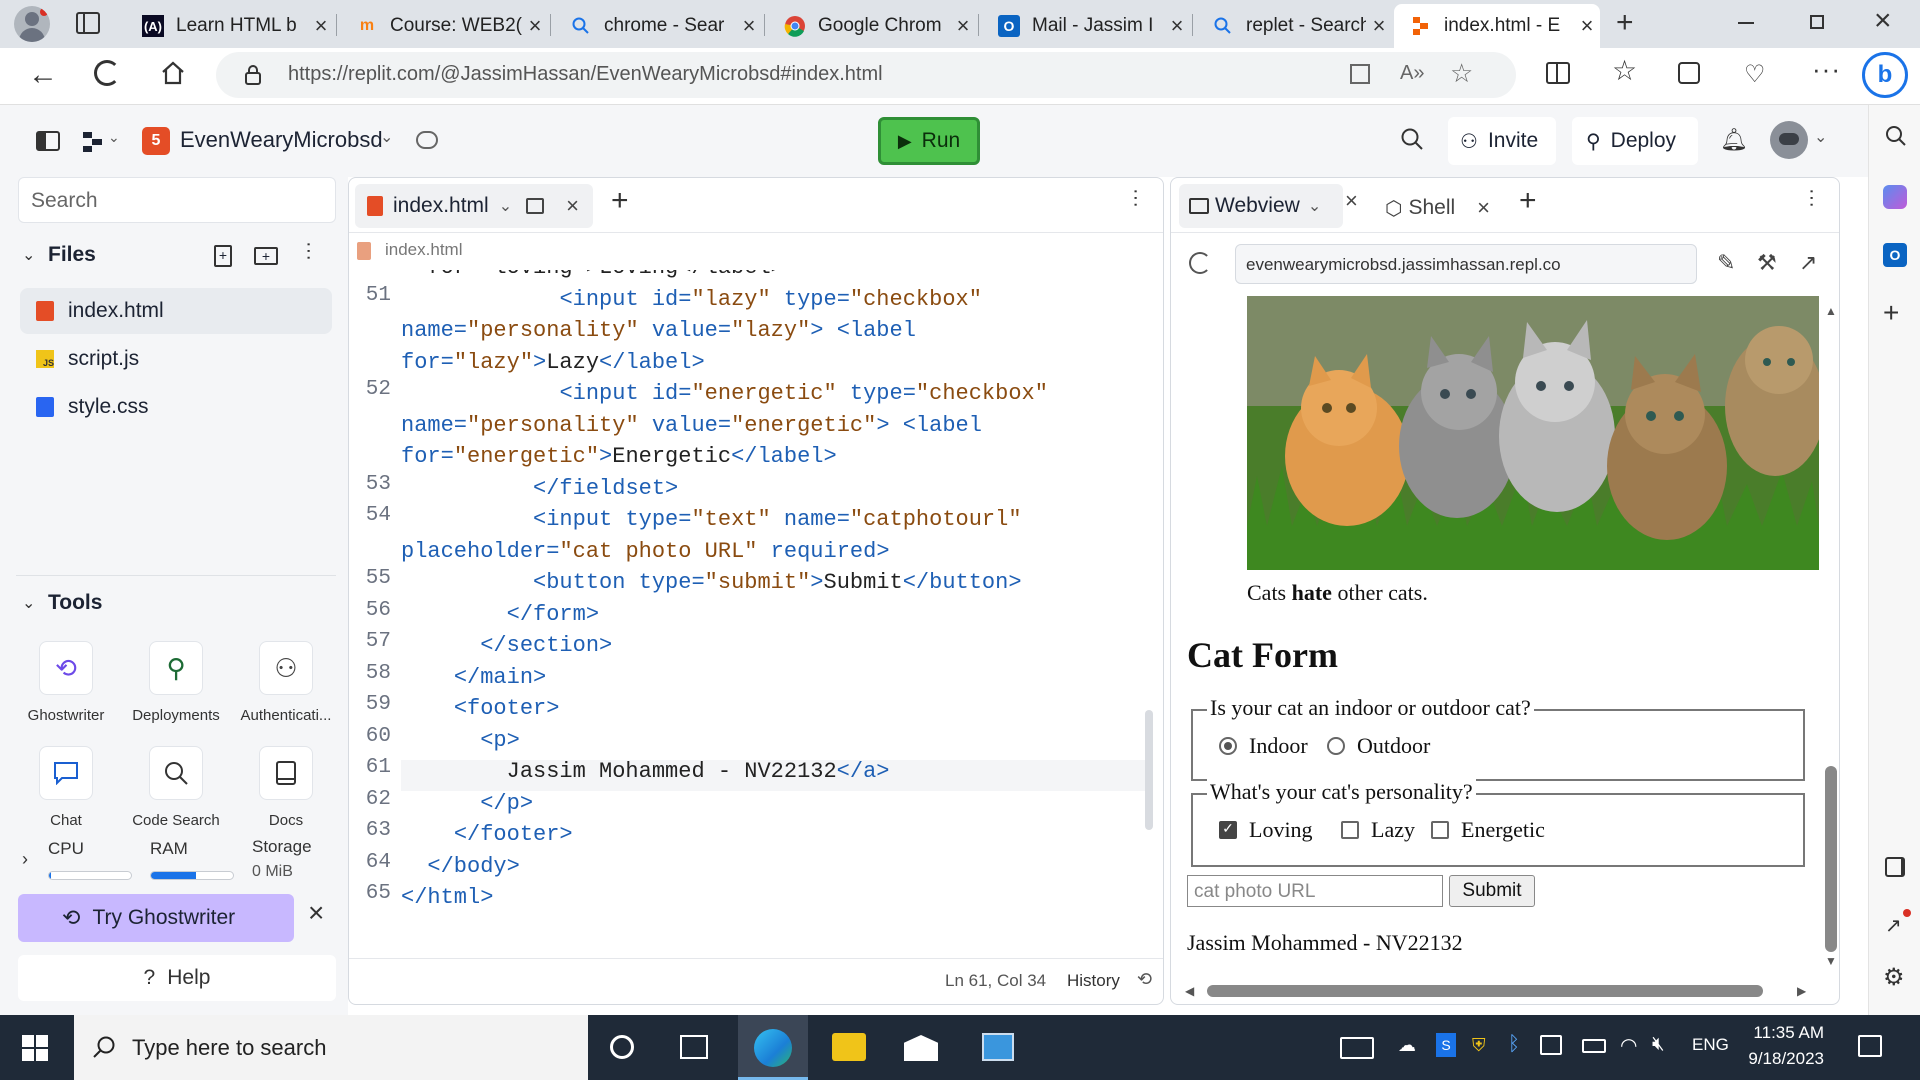  What do you see at coordinates (1189, 991) in the screenshot?
I see `scroll-left-arrow-icon: ◀` at bounding box center [1189, 991].